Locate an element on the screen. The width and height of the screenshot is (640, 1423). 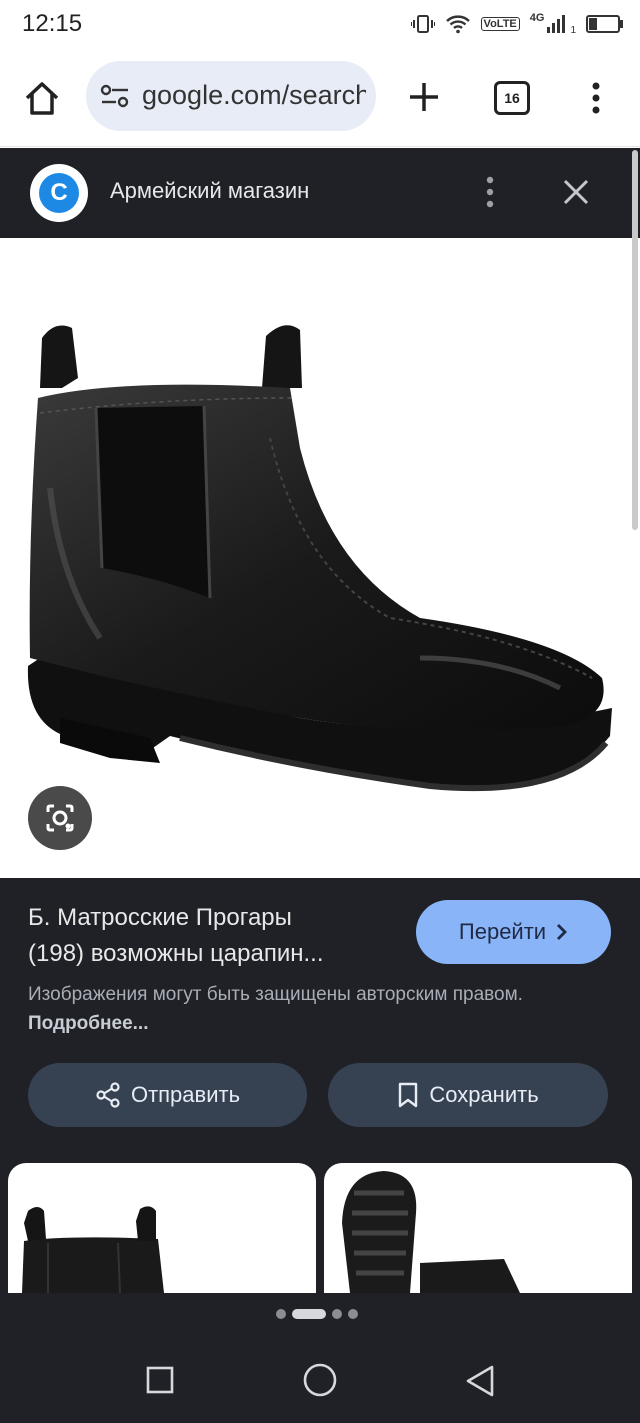
back-triangle-icon is located at coordinates (480, 1381).